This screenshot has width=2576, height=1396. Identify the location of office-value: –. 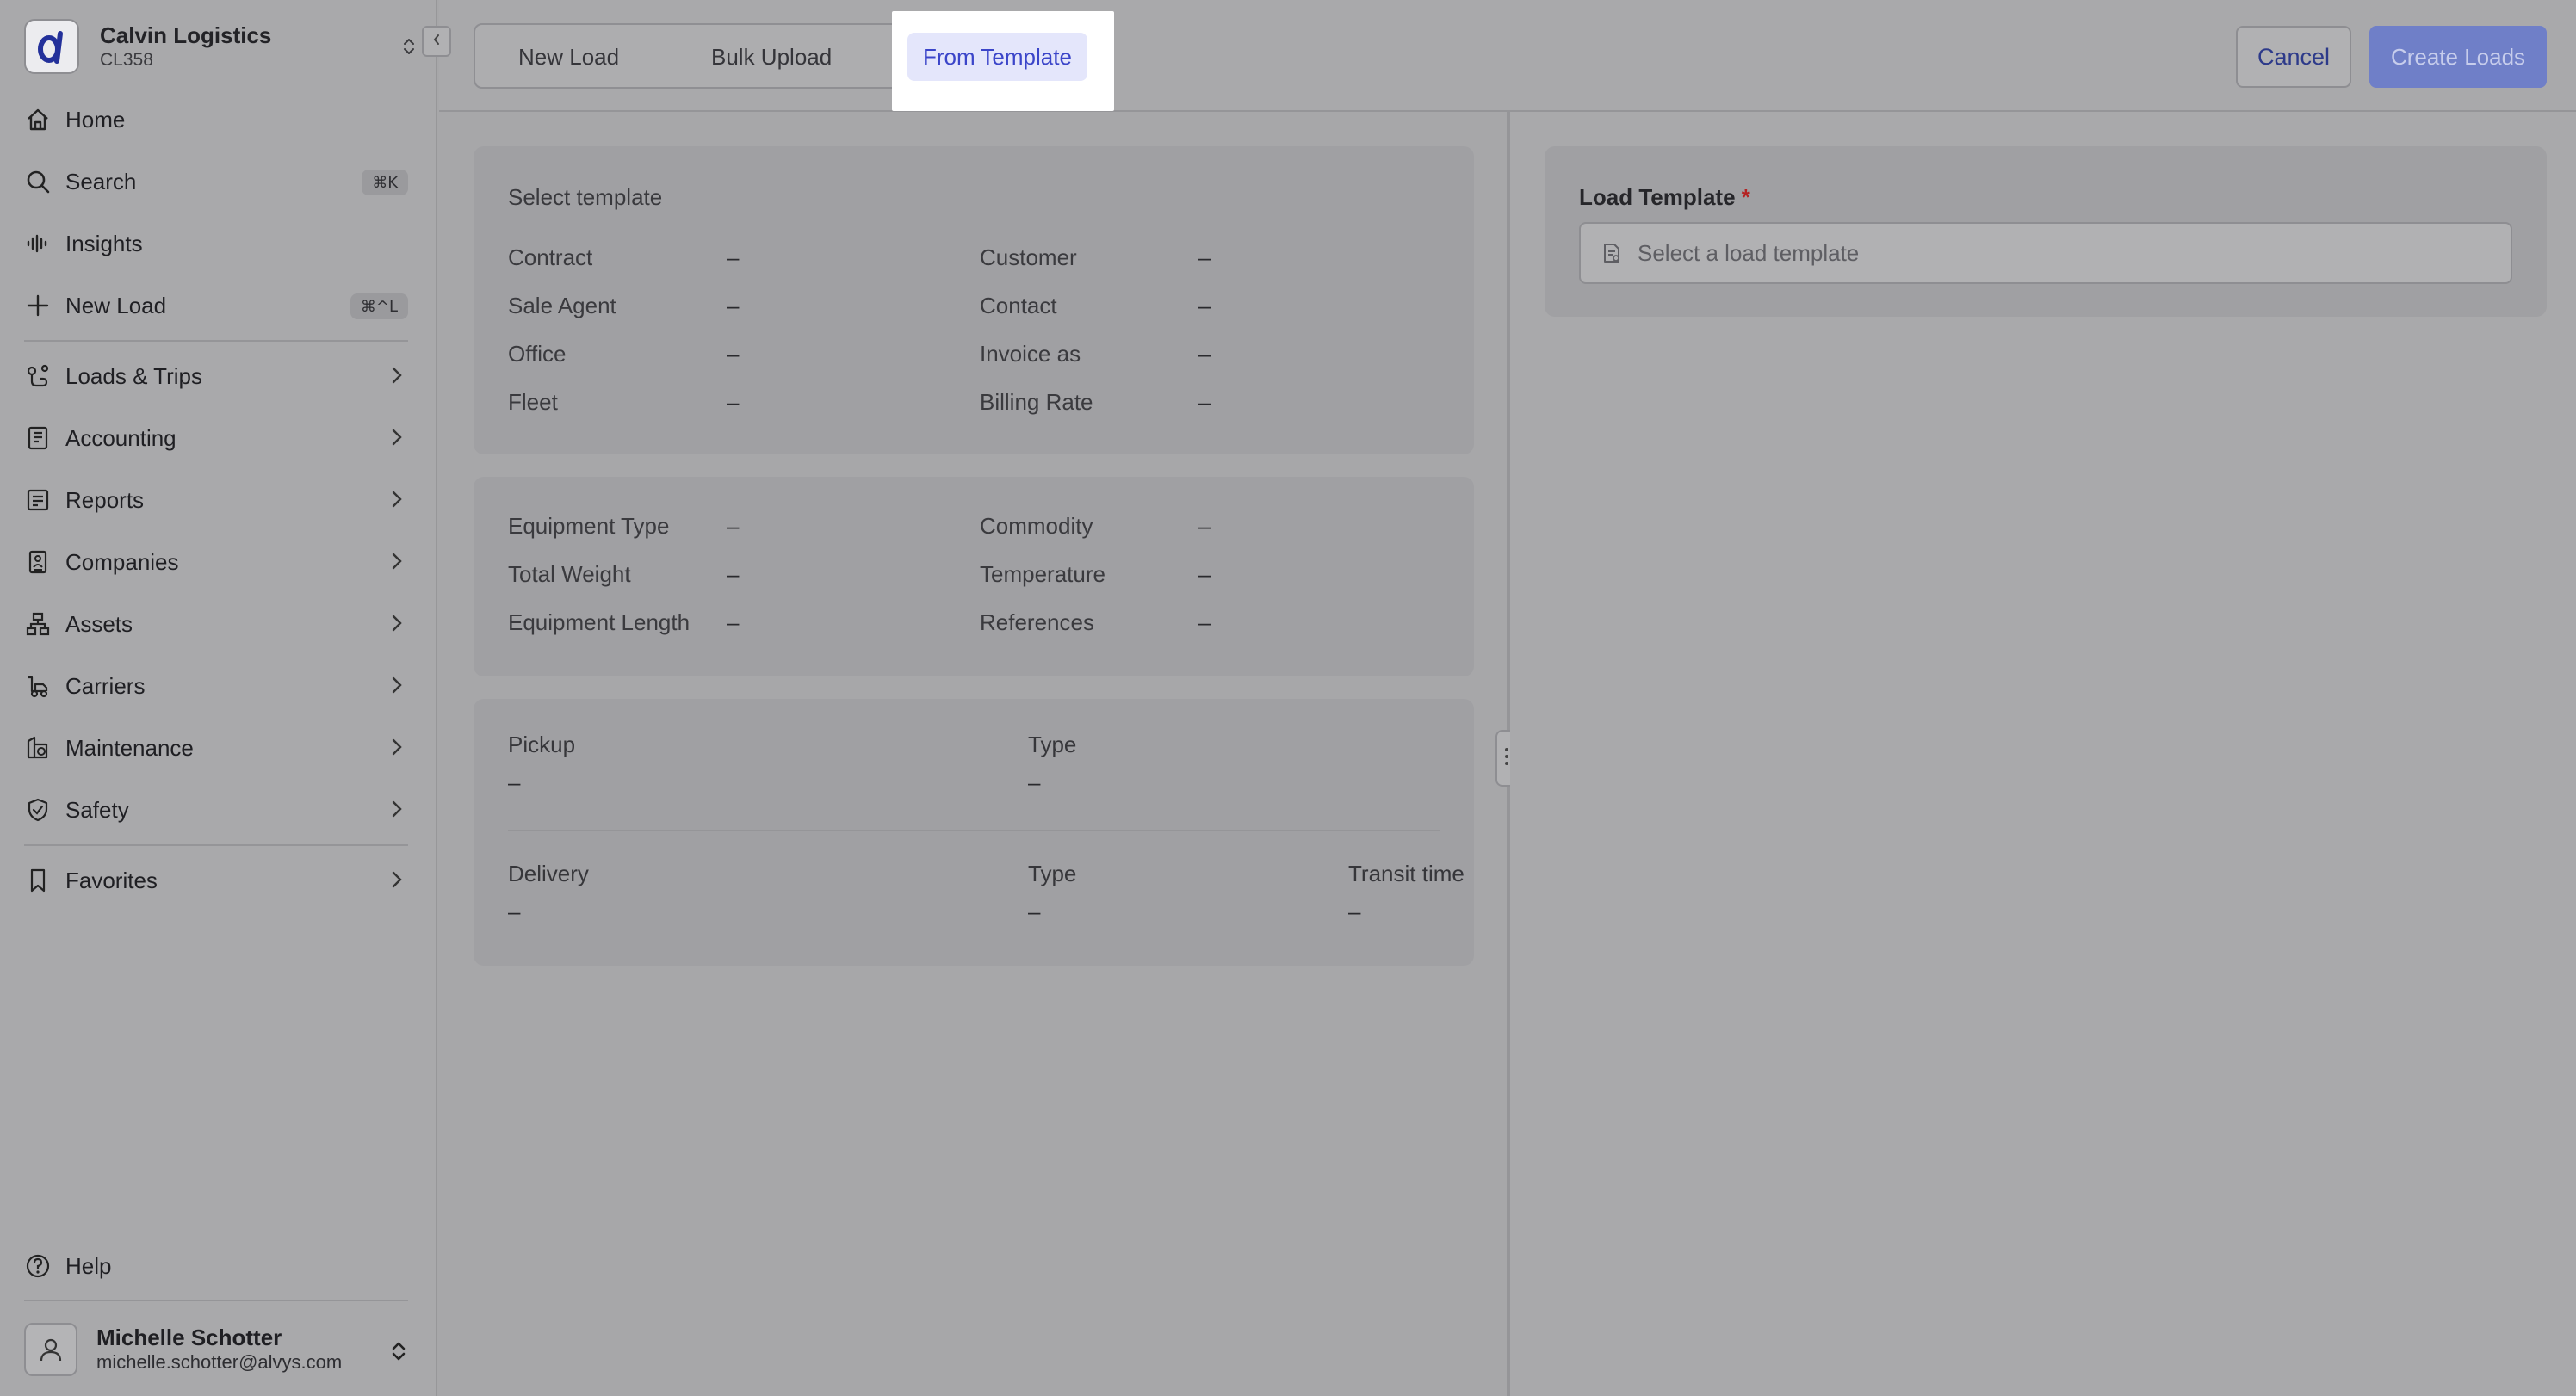
(734, 354).